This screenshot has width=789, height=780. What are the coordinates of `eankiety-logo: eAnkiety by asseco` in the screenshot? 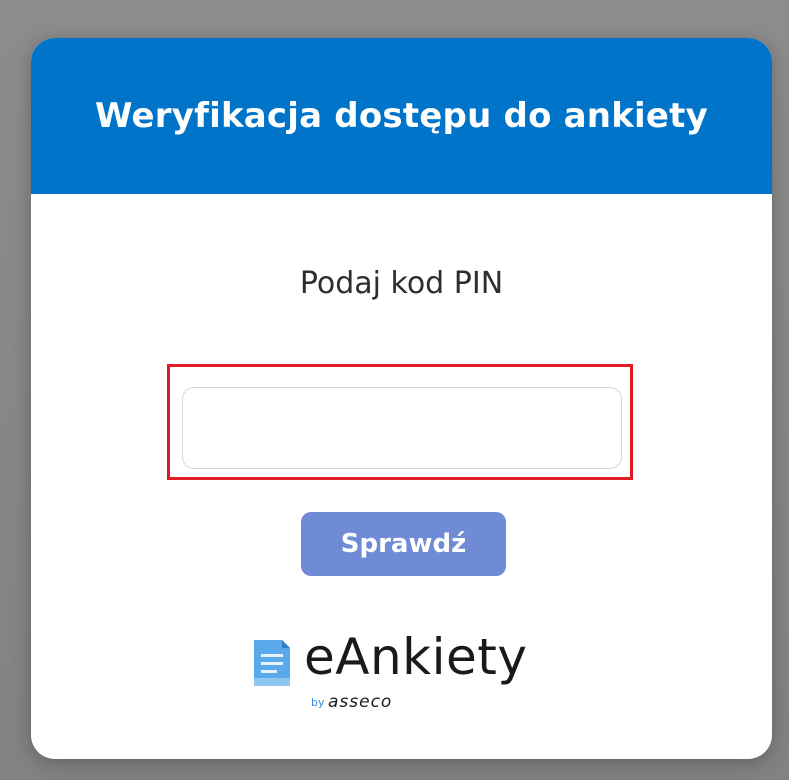 It's located at (402, 673).